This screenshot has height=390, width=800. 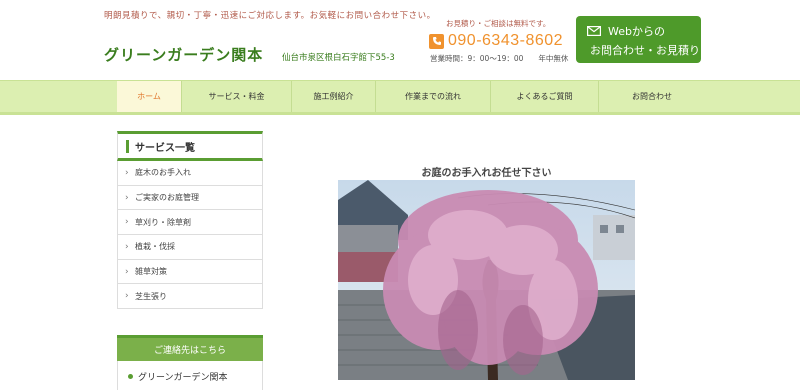 What do you see at coordinates (594, 31) in the screenshot?
I see `mail-icon` at bounding box center [594, 31].